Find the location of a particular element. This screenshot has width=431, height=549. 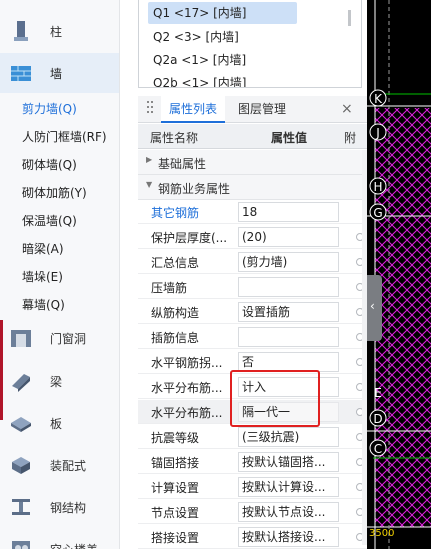

category-prefab: 装配式 is located at coordinates (59, 465).